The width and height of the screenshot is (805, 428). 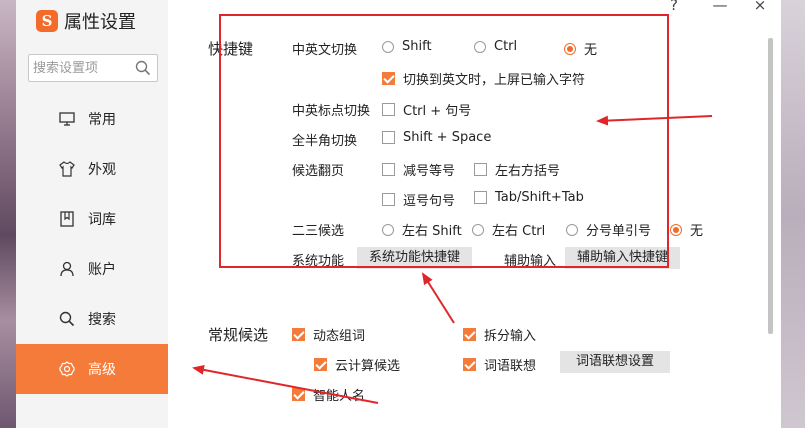 What do you see at coordinates (8, 214) in the screenshot?
I see `background-left` at bounding box center [8, 214].